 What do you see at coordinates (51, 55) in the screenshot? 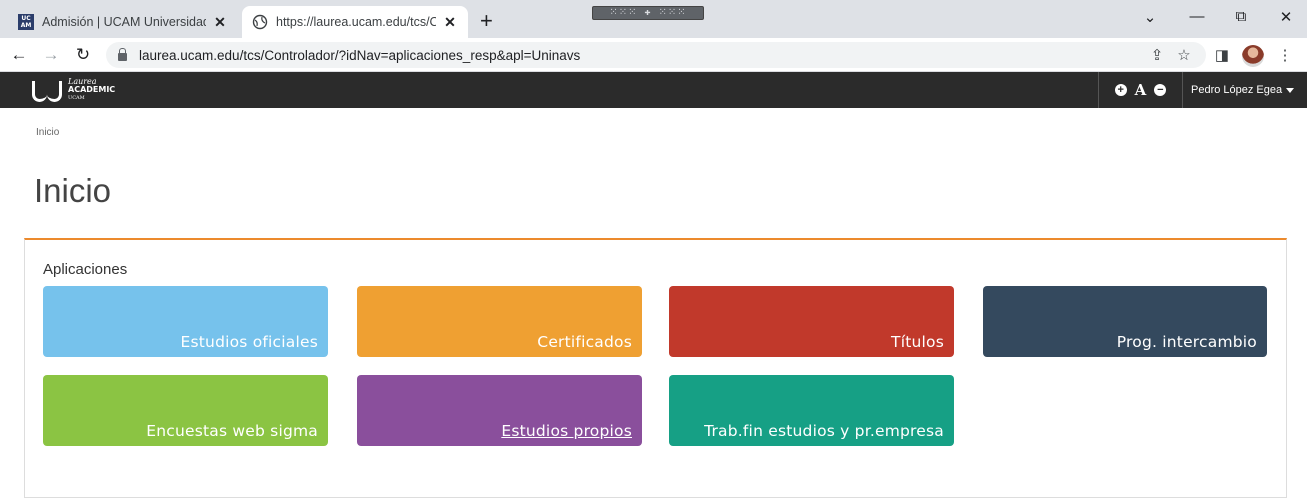
I see `forward-arrow-icon: →` at bounding box center [51, 55].